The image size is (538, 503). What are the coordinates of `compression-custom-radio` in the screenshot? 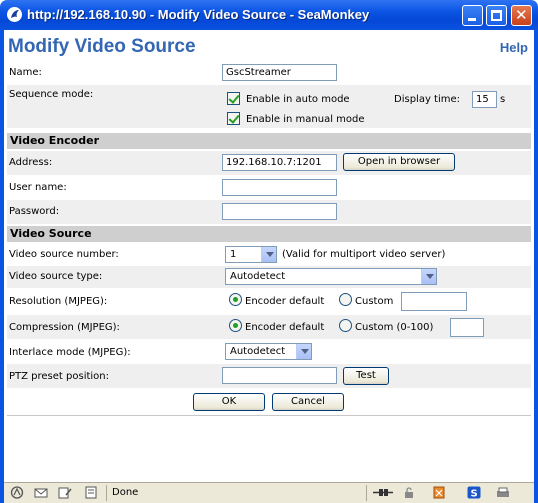 It's located at (345, 325).